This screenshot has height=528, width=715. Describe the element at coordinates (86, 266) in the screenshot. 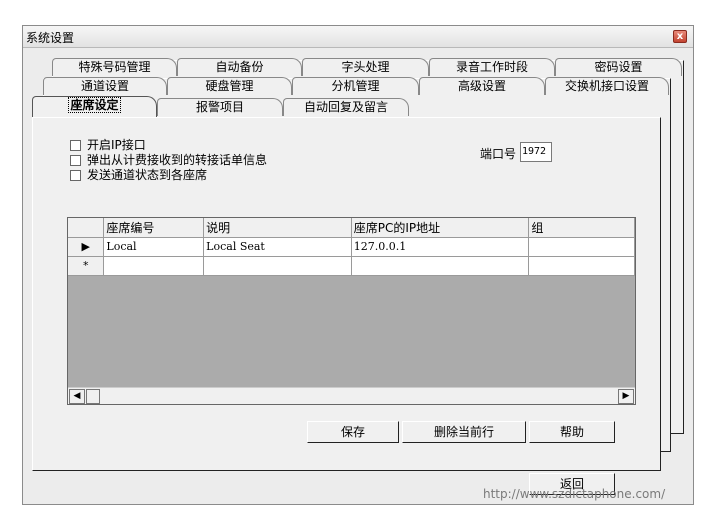

I see `new-row-marker-icon: *` at that location.